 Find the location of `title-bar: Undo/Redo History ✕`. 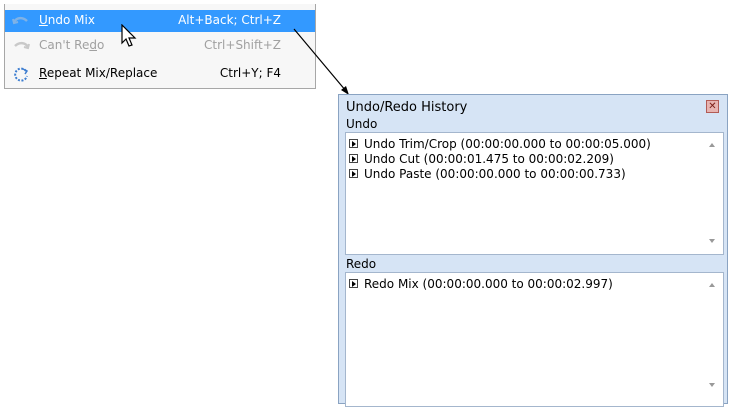

title-bar: Undo/Redo History ✕ is located at coordinates (533, 106).